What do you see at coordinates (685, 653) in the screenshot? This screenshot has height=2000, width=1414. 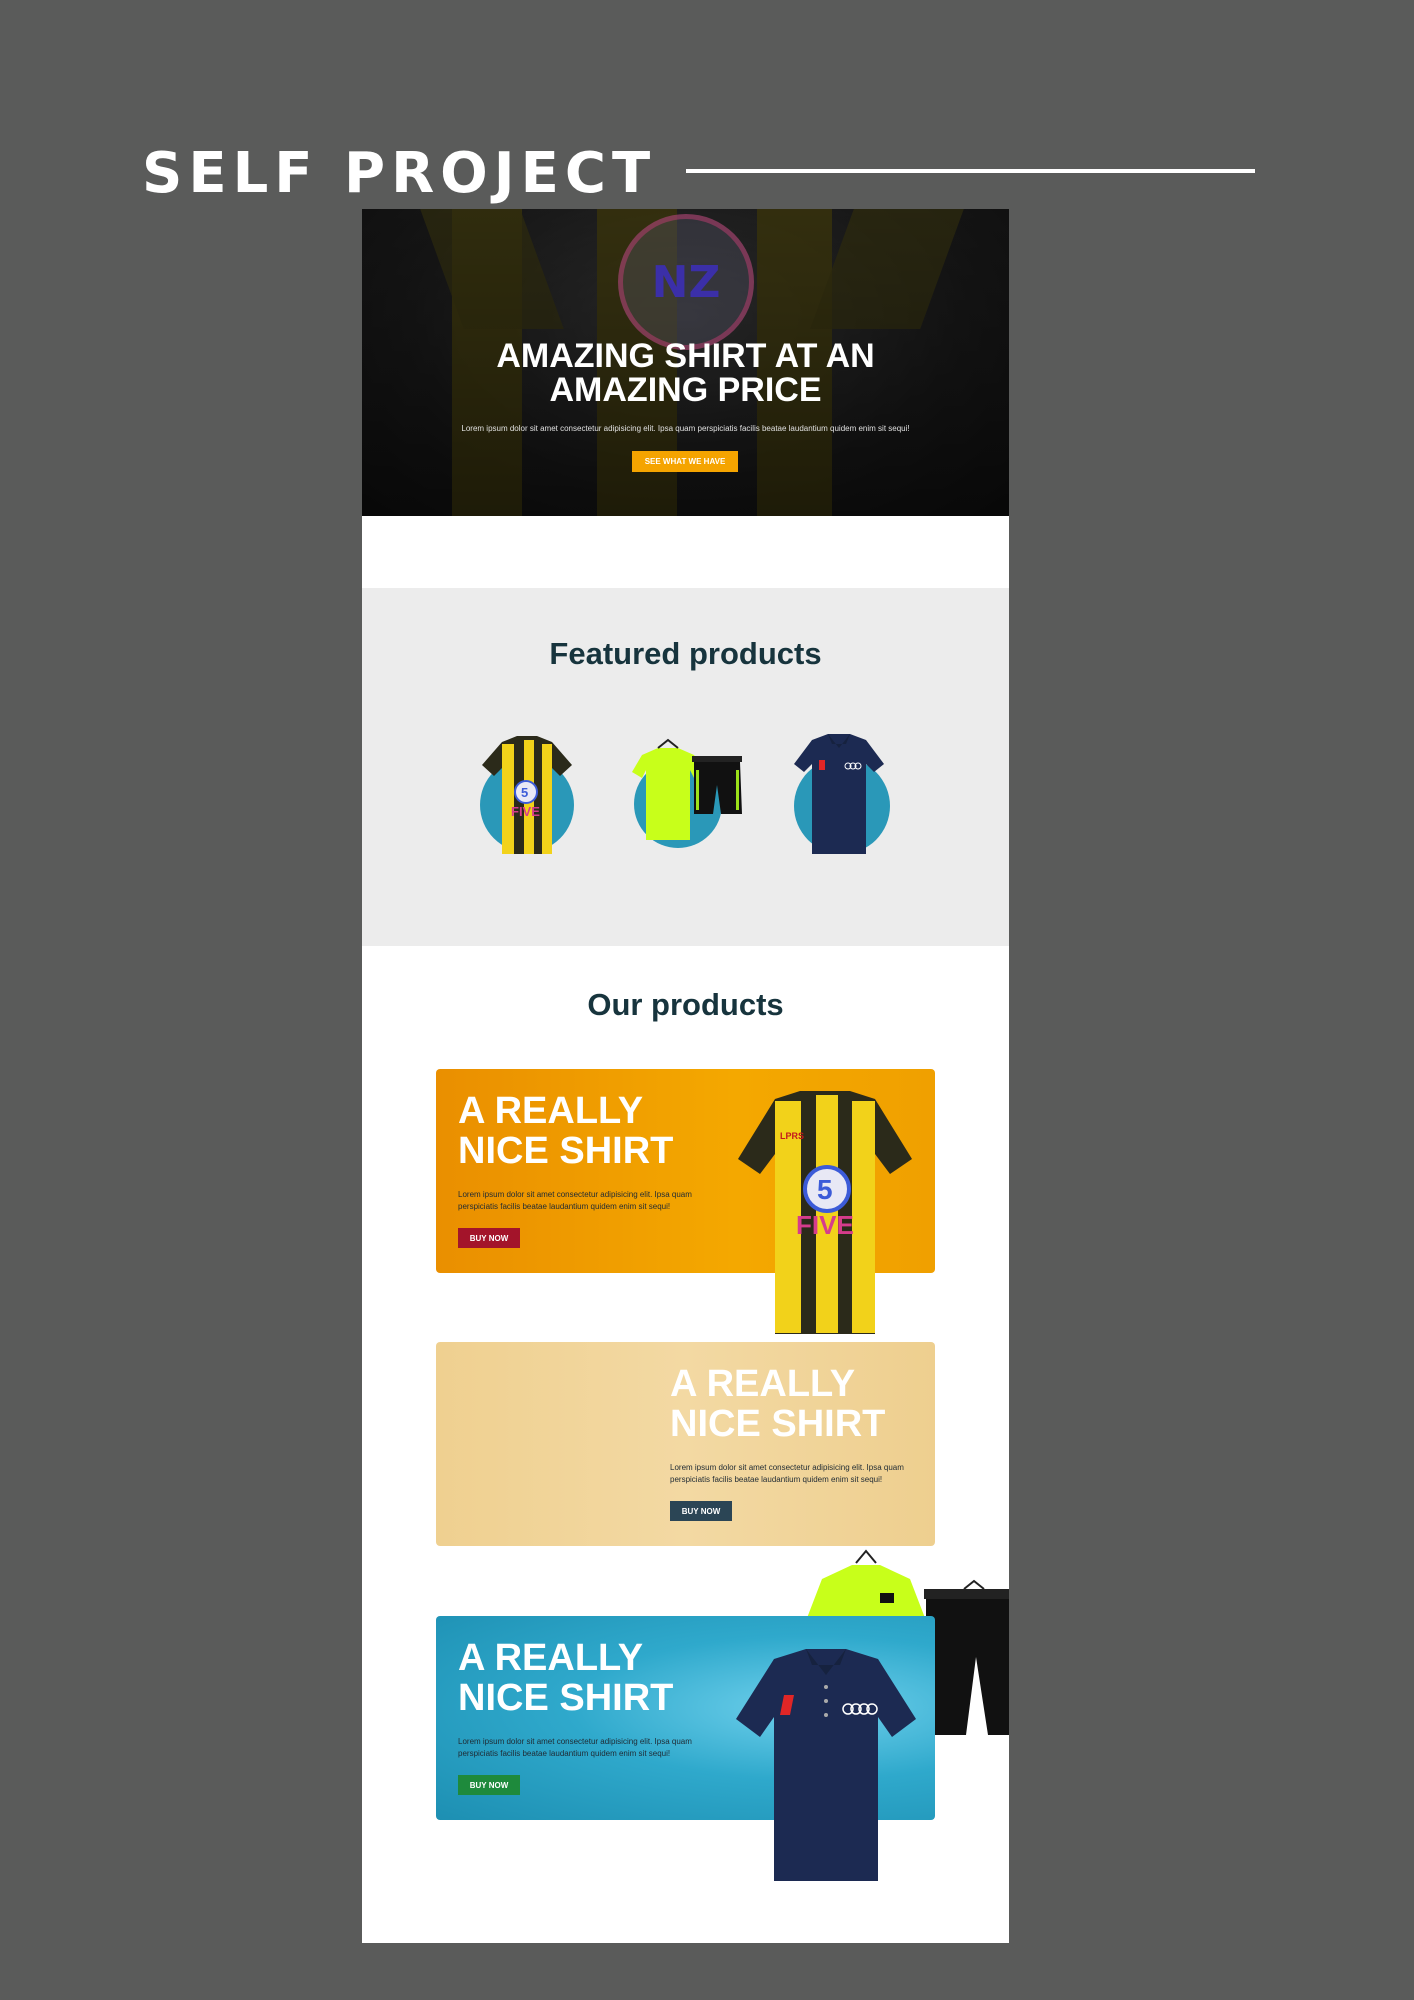 I see `featured-products-title: Featured products` at bounding box center [685, 653].